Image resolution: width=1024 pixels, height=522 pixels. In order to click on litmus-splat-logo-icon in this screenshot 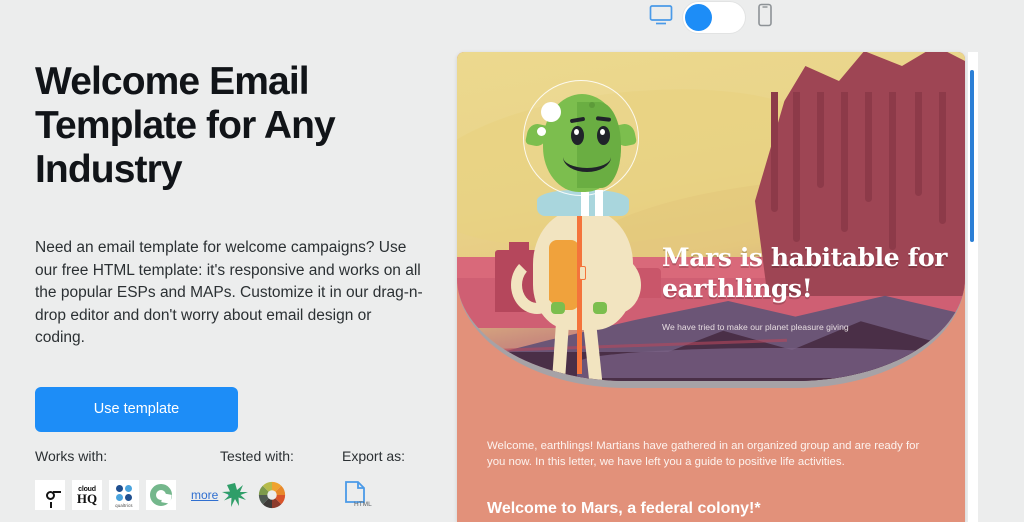, I will do `click(235, 495)`.